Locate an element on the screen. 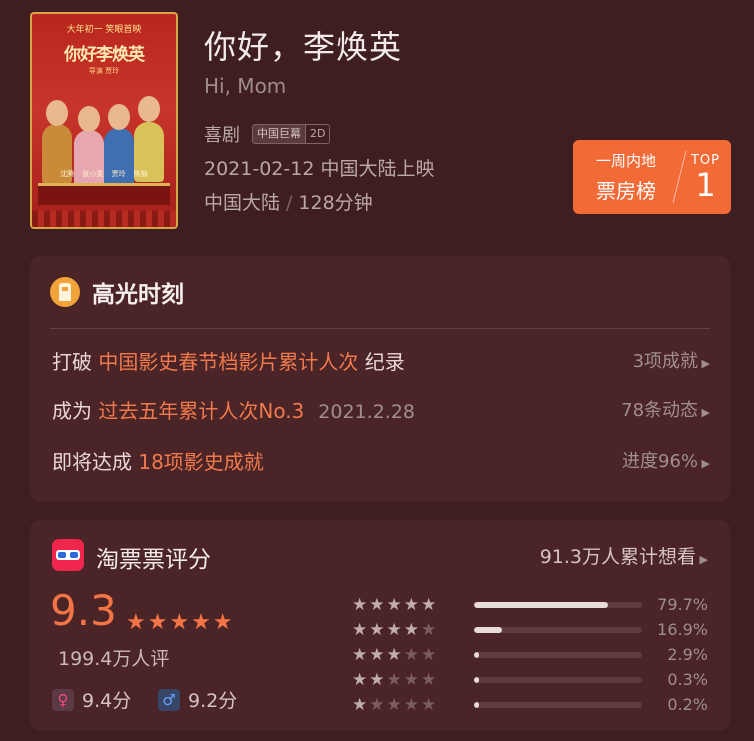 The height and width of the screenshot is (741, 754). release-info: 2021-02-12 中国大陆上映 is located at coordinates (319, 169).